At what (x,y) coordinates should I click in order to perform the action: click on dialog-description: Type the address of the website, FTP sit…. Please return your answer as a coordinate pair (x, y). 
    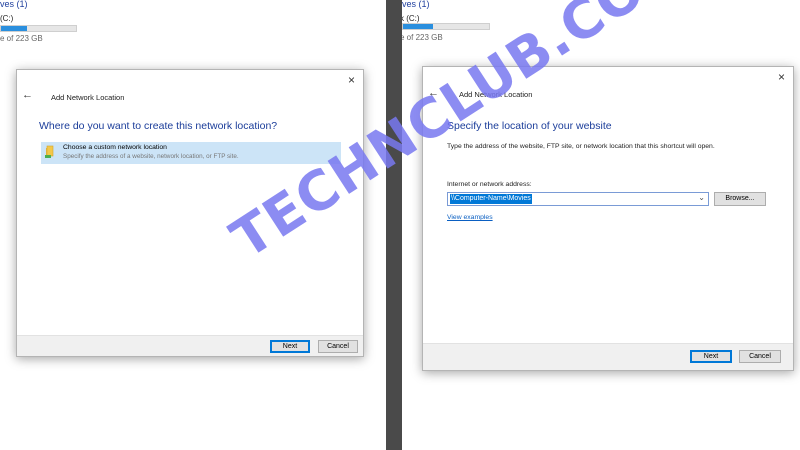
    Looking at the image, I should click on (581, 146).